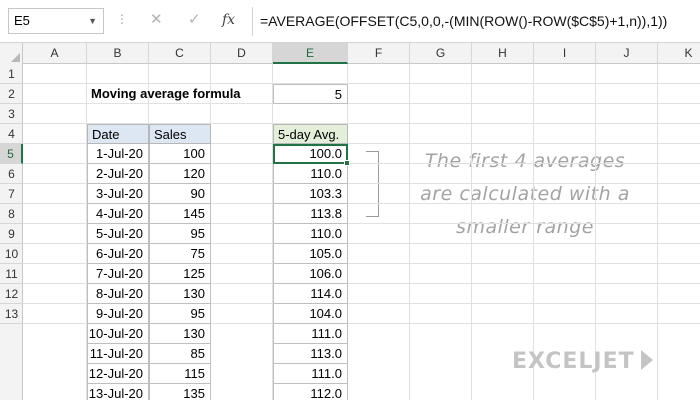 This screenshot has height=400, width=700. I want to click on row-header-12: 12, so click(11, 294).